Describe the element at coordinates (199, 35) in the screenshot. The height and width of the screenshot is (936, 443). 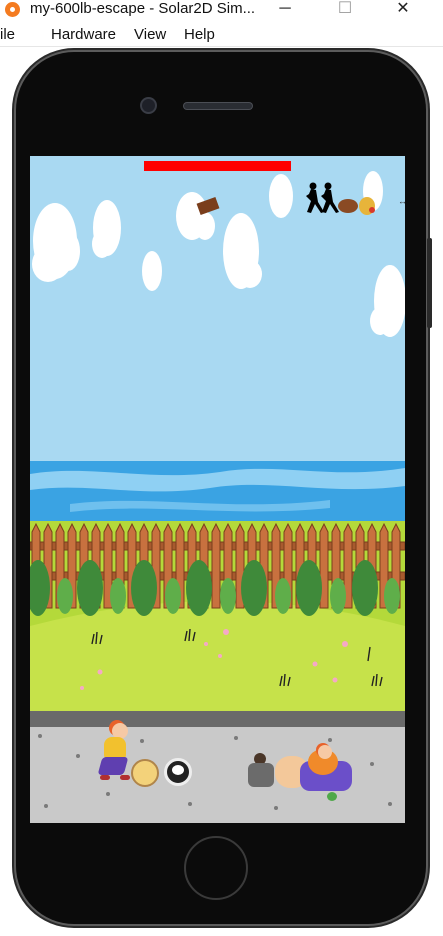
I see `menu-help: Help` at that location.